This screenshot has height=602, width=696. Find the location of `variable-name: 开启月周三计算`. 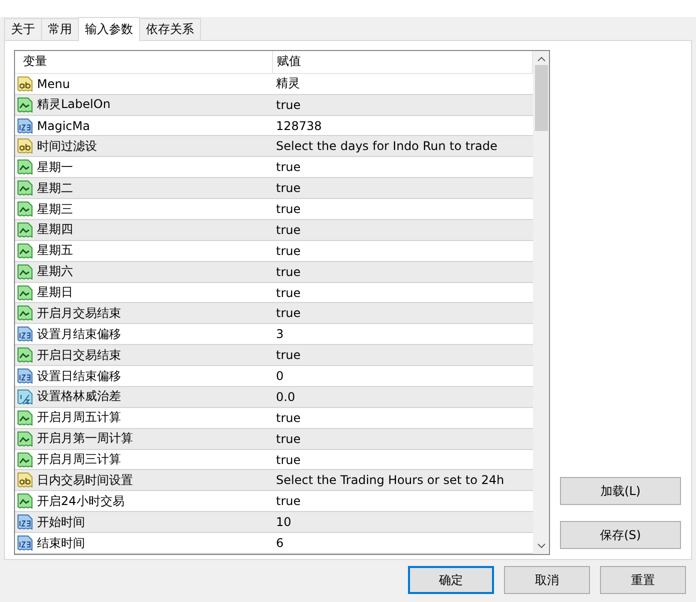

variable-name: 开启月周三计算 is located at coordinates (79, 459).